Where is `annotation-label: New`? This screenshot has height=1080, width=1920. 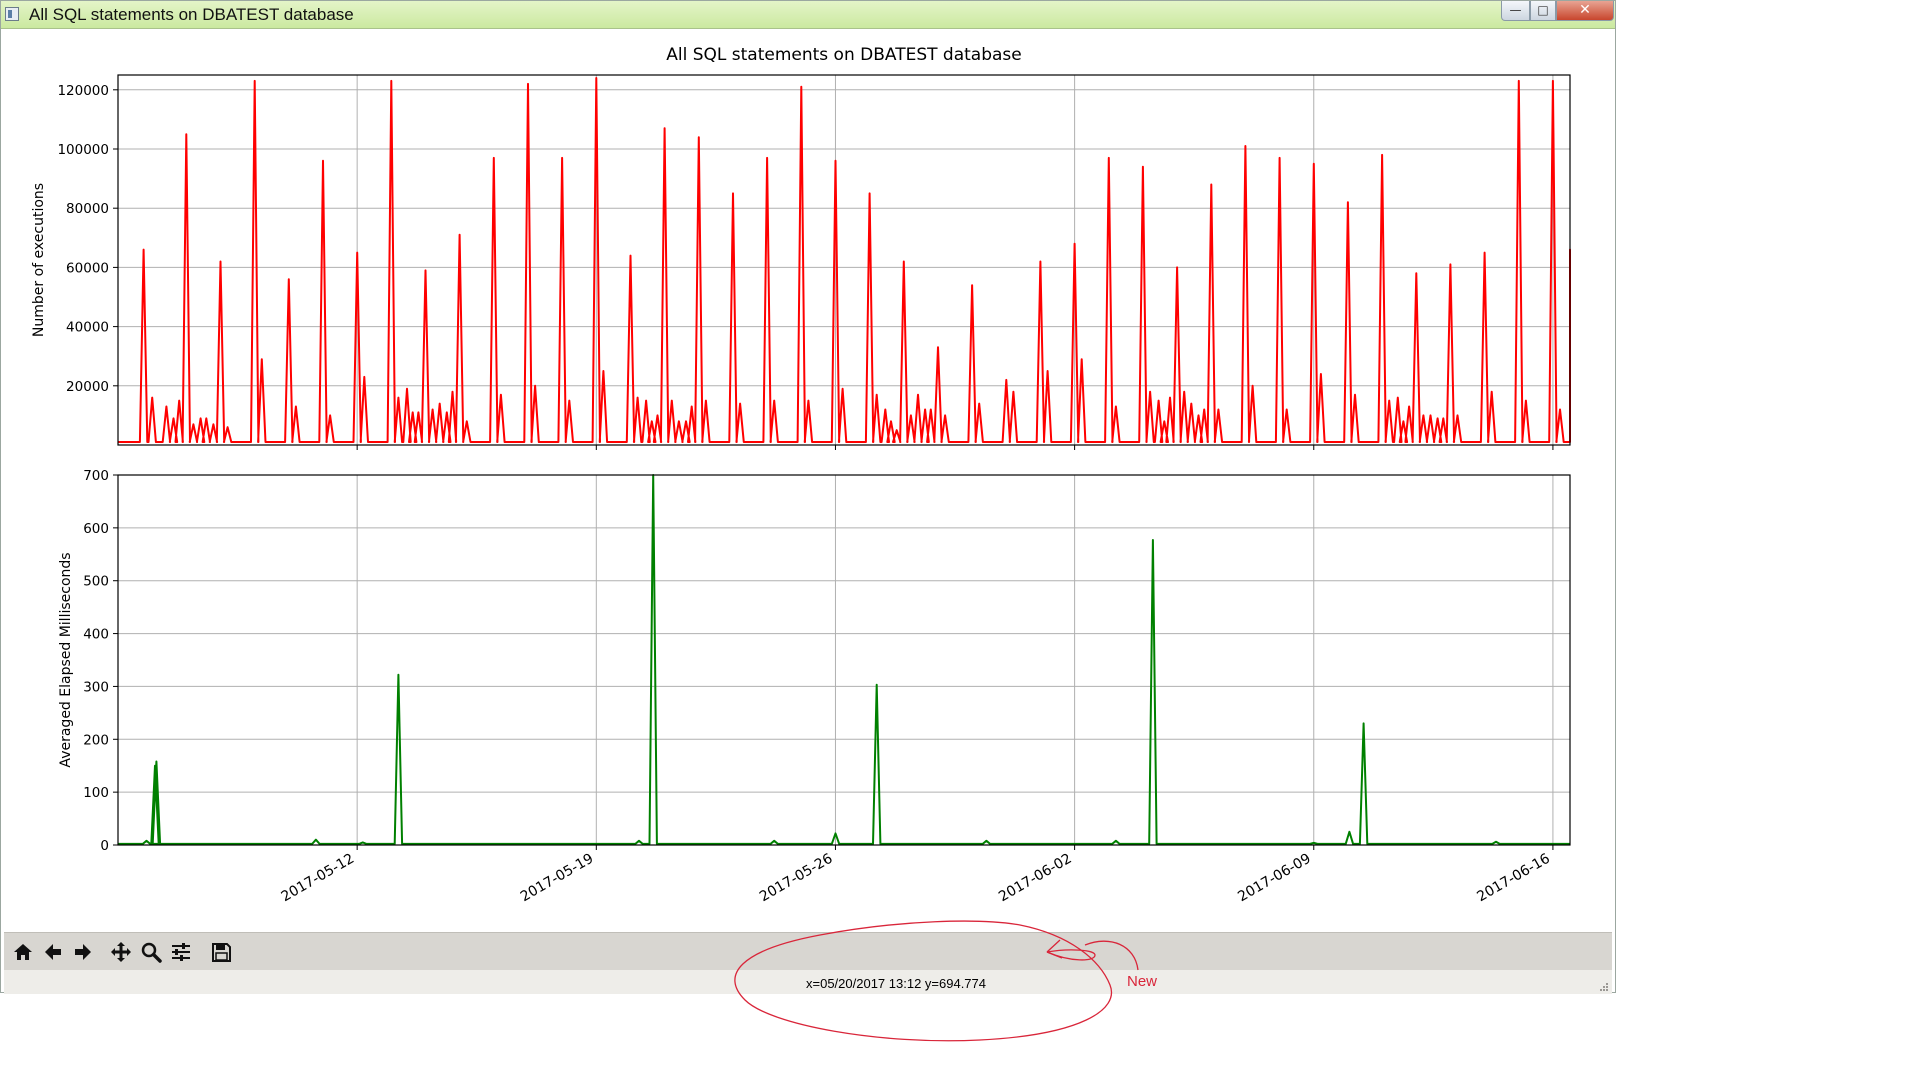
annotation-label: New is located at coordinates (1142, 981).